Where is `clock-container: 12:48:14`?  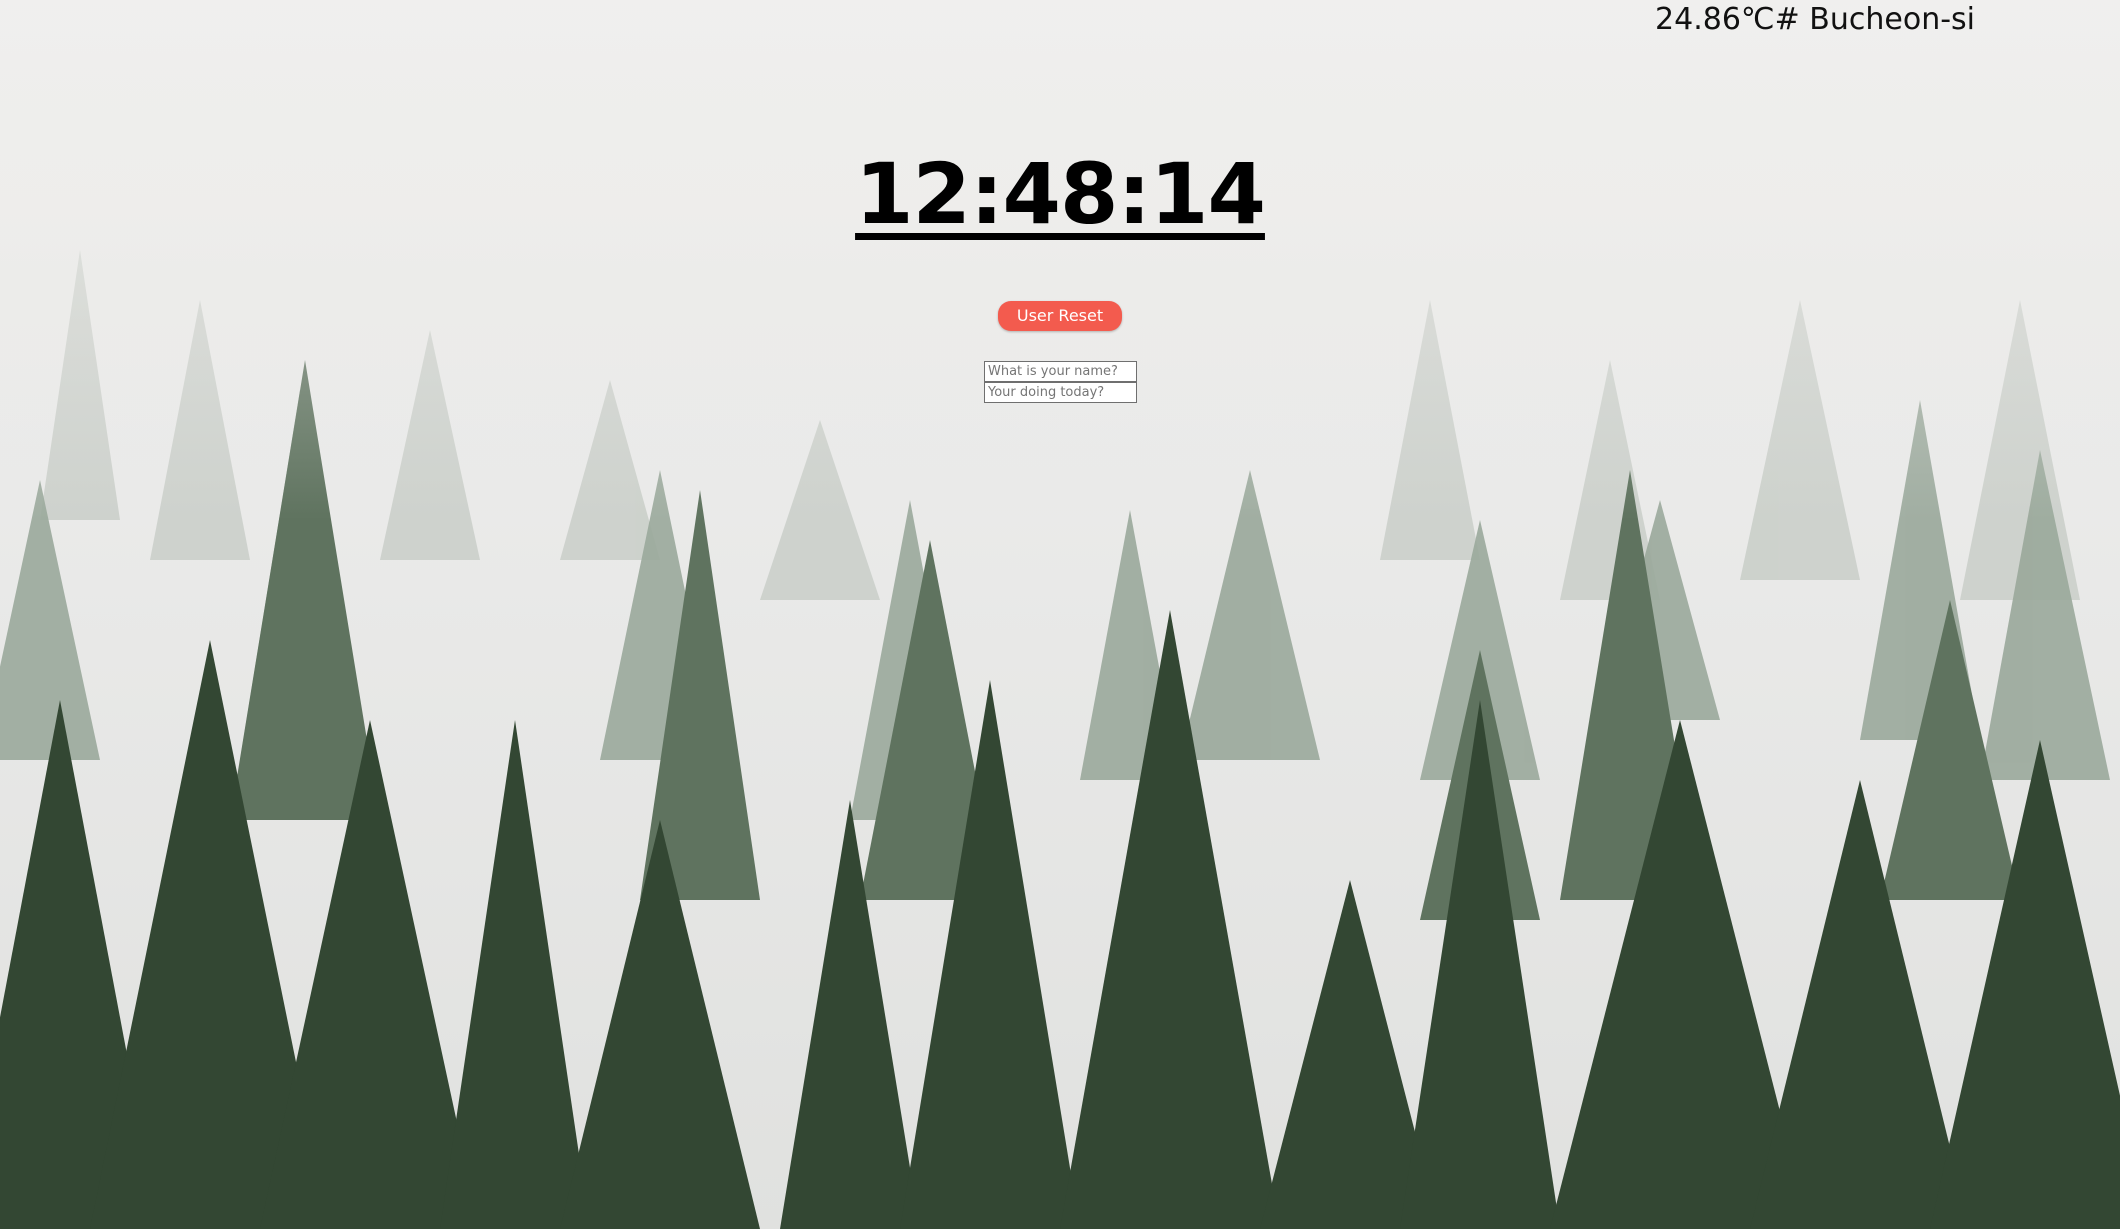 clock-container: 12:48:14 is located at coordinates (1060, 194).